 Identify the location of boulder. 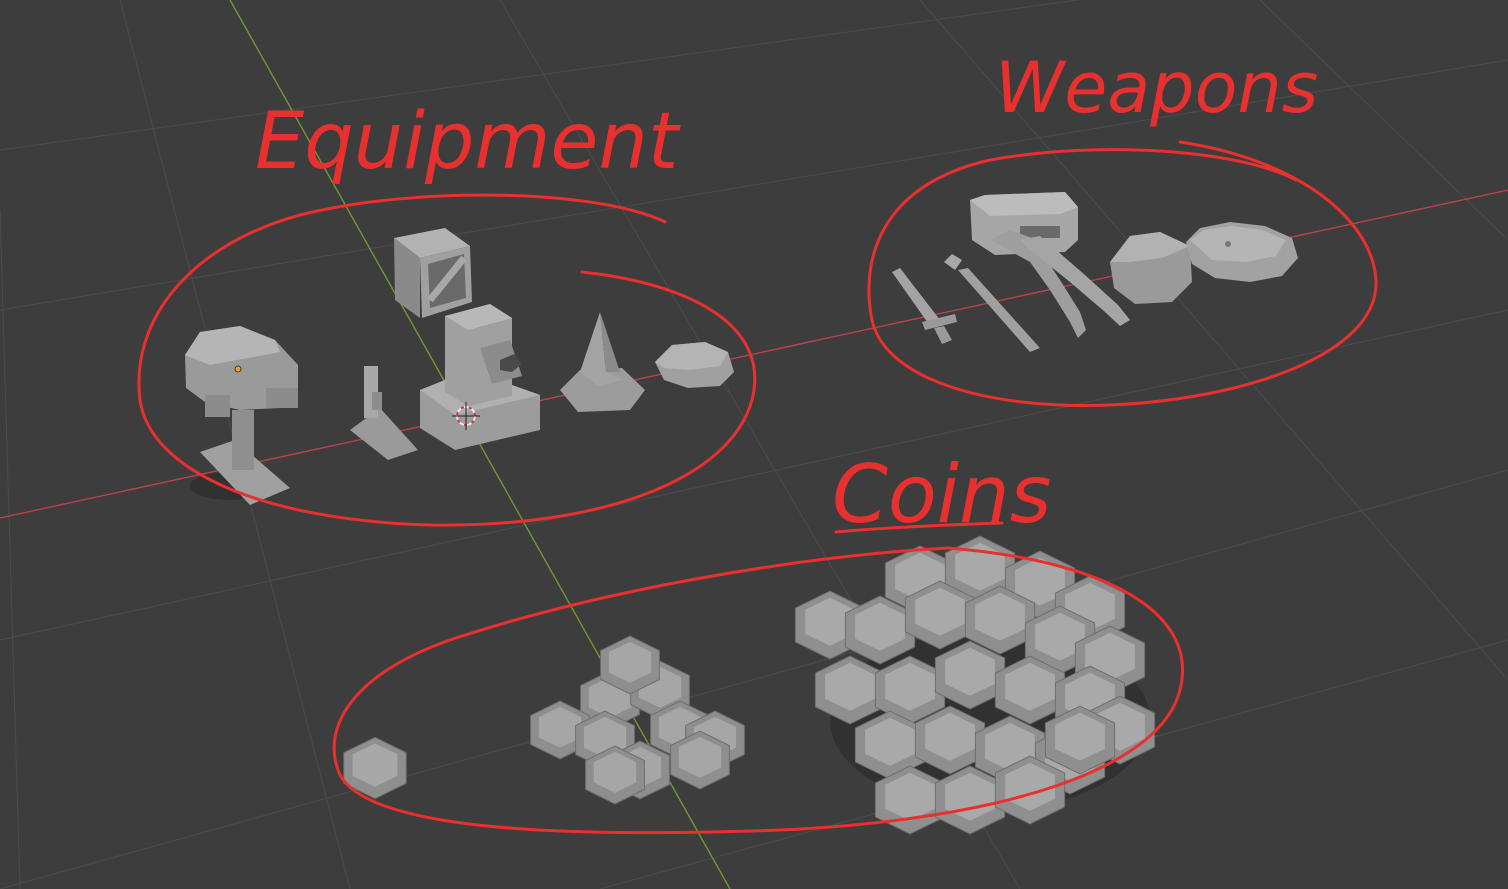
(1151, 268).